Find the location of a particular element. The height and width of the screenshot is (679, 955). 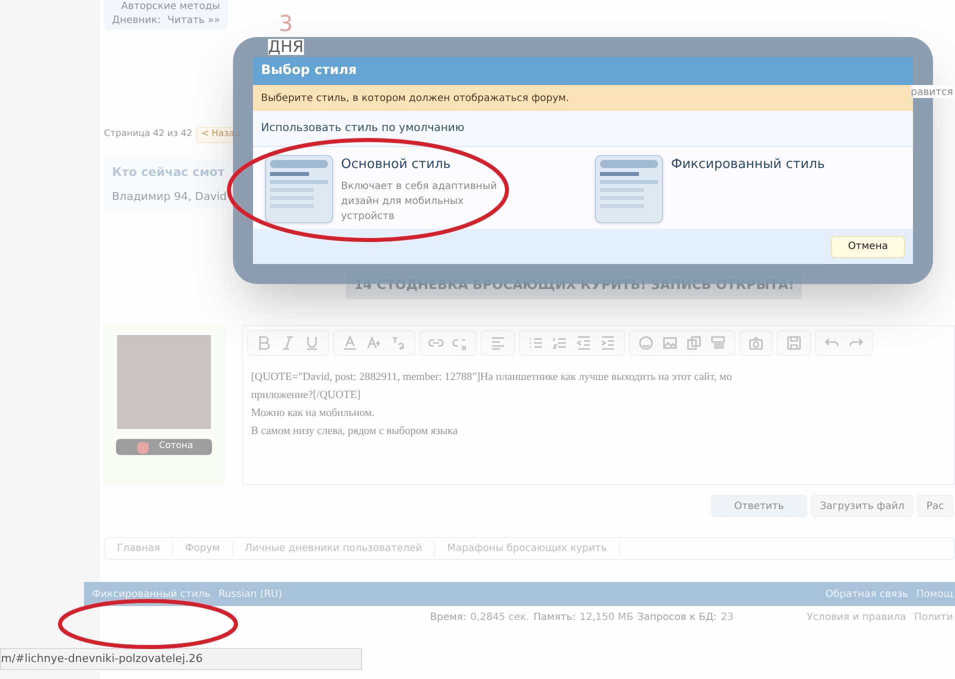

image-icon is located at coordinates (670, 343).